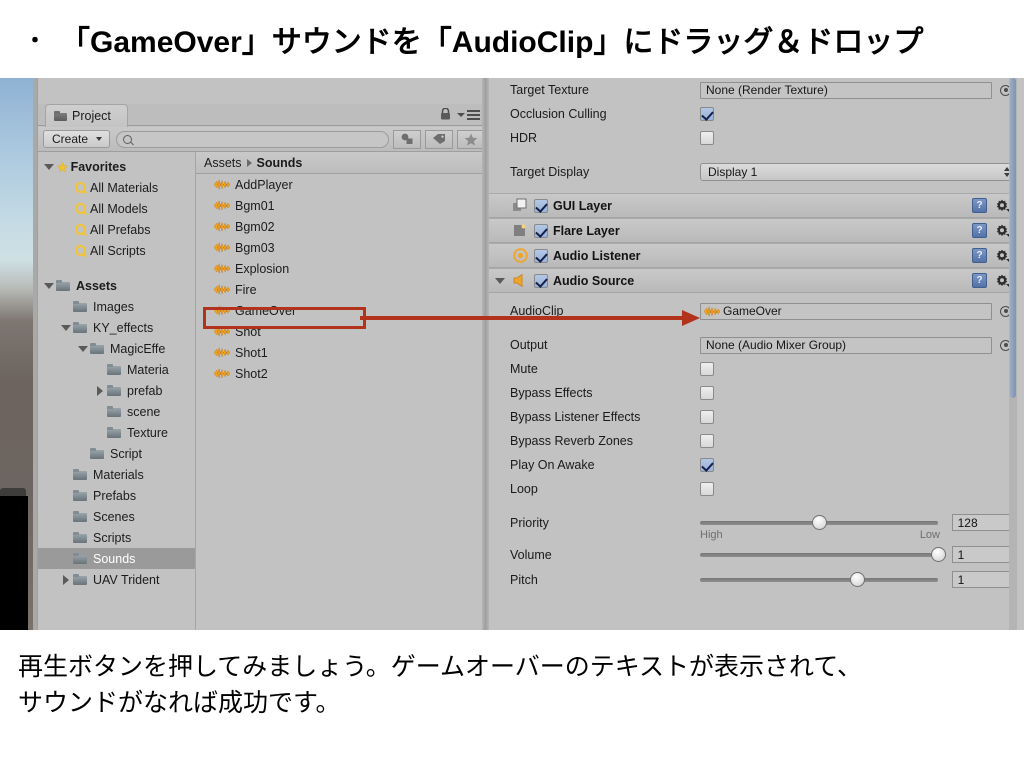 The width and height of the screenshot is (1024, 768). What do you see at coordinates (80, 250) in the screenshot?
I see `search-icon` at bounding box center [80, 250].